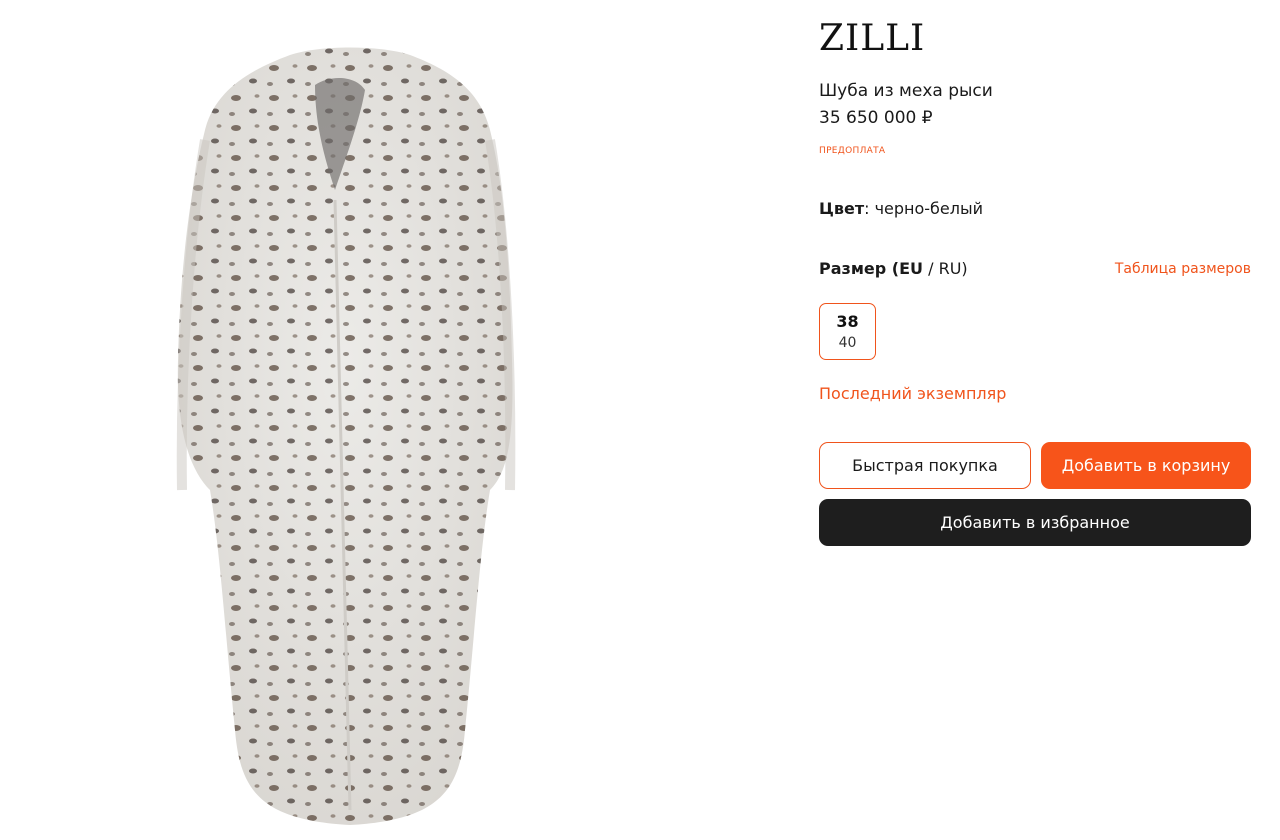 The height and width of the screenshot is (840, 1280). I want to click on add-to-favorites-button: Добавить в избранное, so click(1035, 522).